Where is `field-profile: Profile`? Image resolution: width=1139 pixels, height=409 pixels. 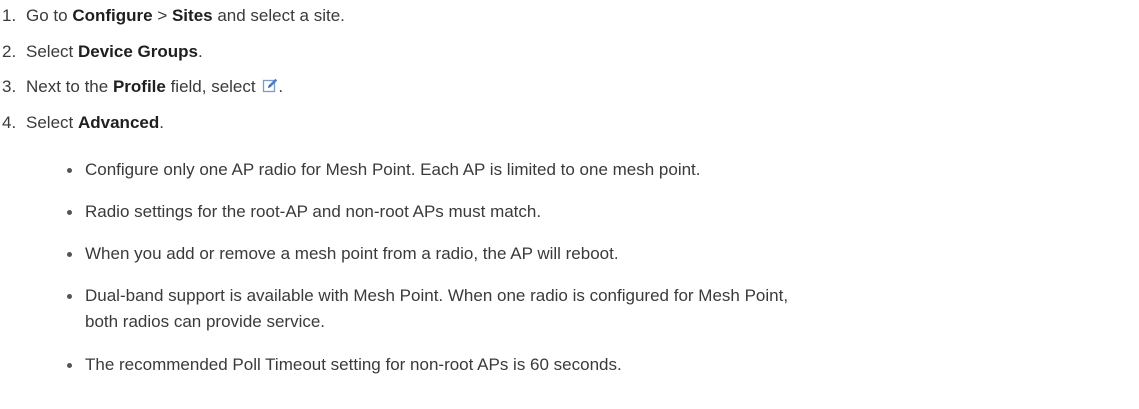
field-profile: Profile is located at coordinates (139, 86).